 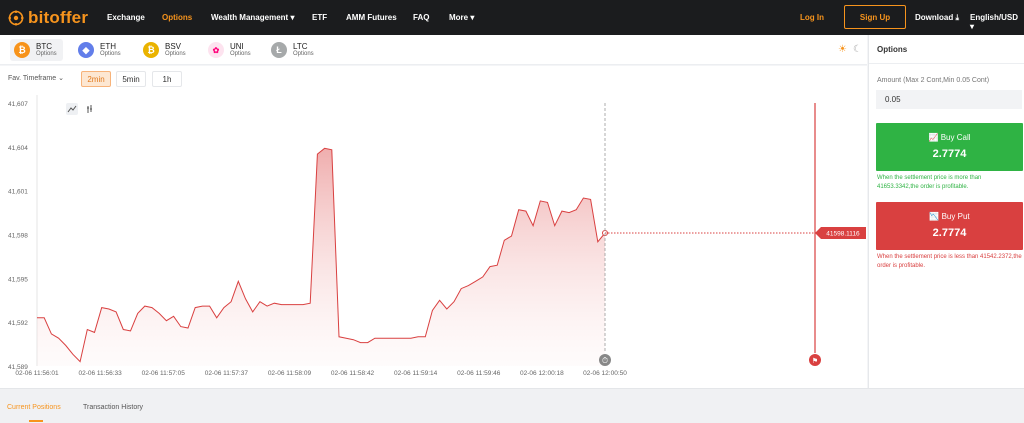 What do you see at coordinates (957, 17) in the screenshot?
I see `download-icon: ⤓` at bounding box center [957, 17].